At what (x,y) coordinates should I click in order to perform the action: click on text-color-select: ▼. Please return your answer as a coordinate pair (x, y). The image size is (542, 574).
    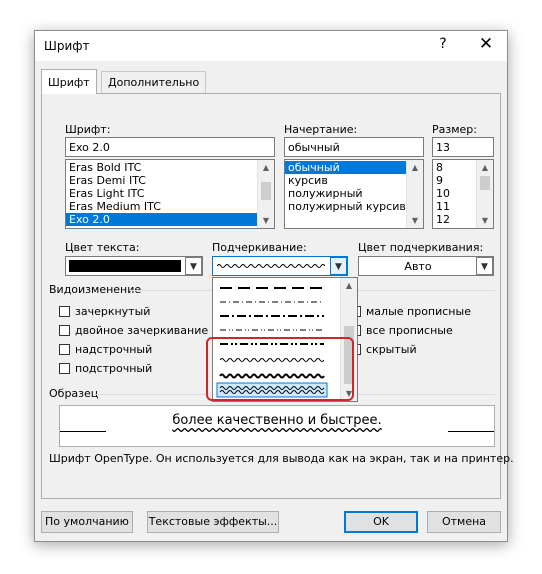
    Looking at the image, I should click on (134, 266).